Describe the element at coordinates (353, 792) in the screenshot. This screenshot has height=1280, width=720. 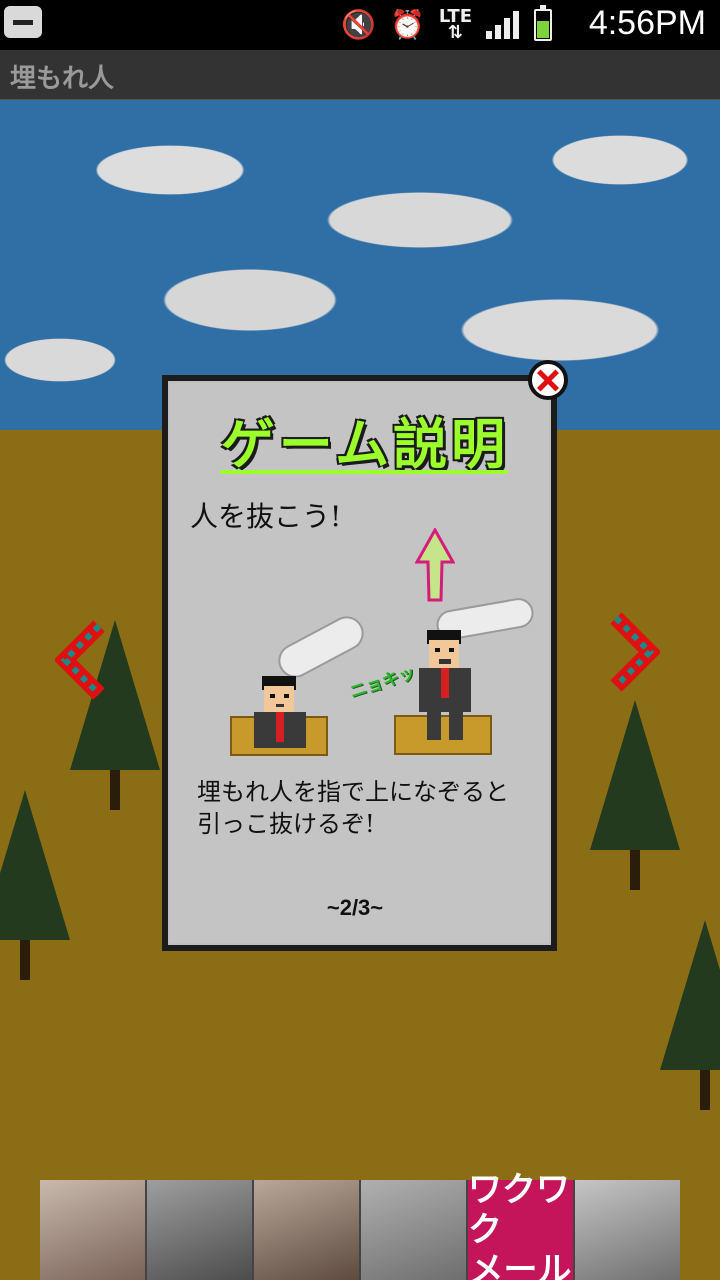
I see `instruction-body-line1: 埋もれ人を指で上になぞると` at that location.